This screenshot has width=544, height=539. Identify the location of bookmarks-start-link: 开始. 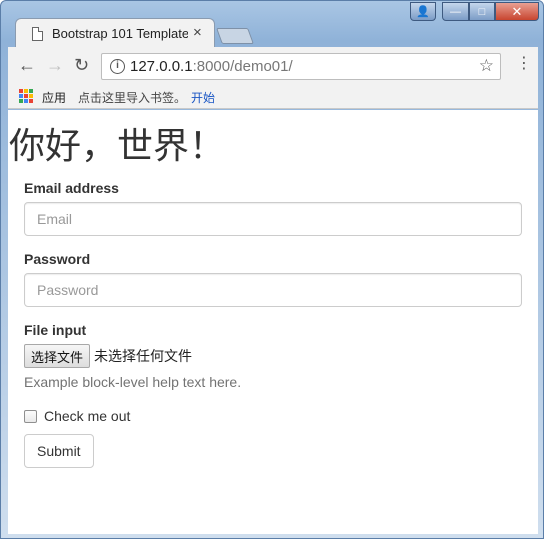
(203, 97).